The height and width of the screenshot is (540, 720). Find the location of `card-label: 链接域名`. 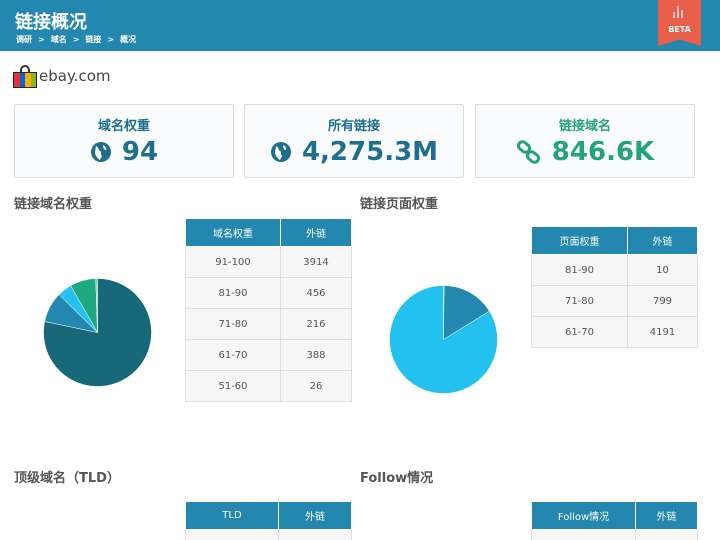

card-label: 链接域名 is located at coordinates (584, 126).